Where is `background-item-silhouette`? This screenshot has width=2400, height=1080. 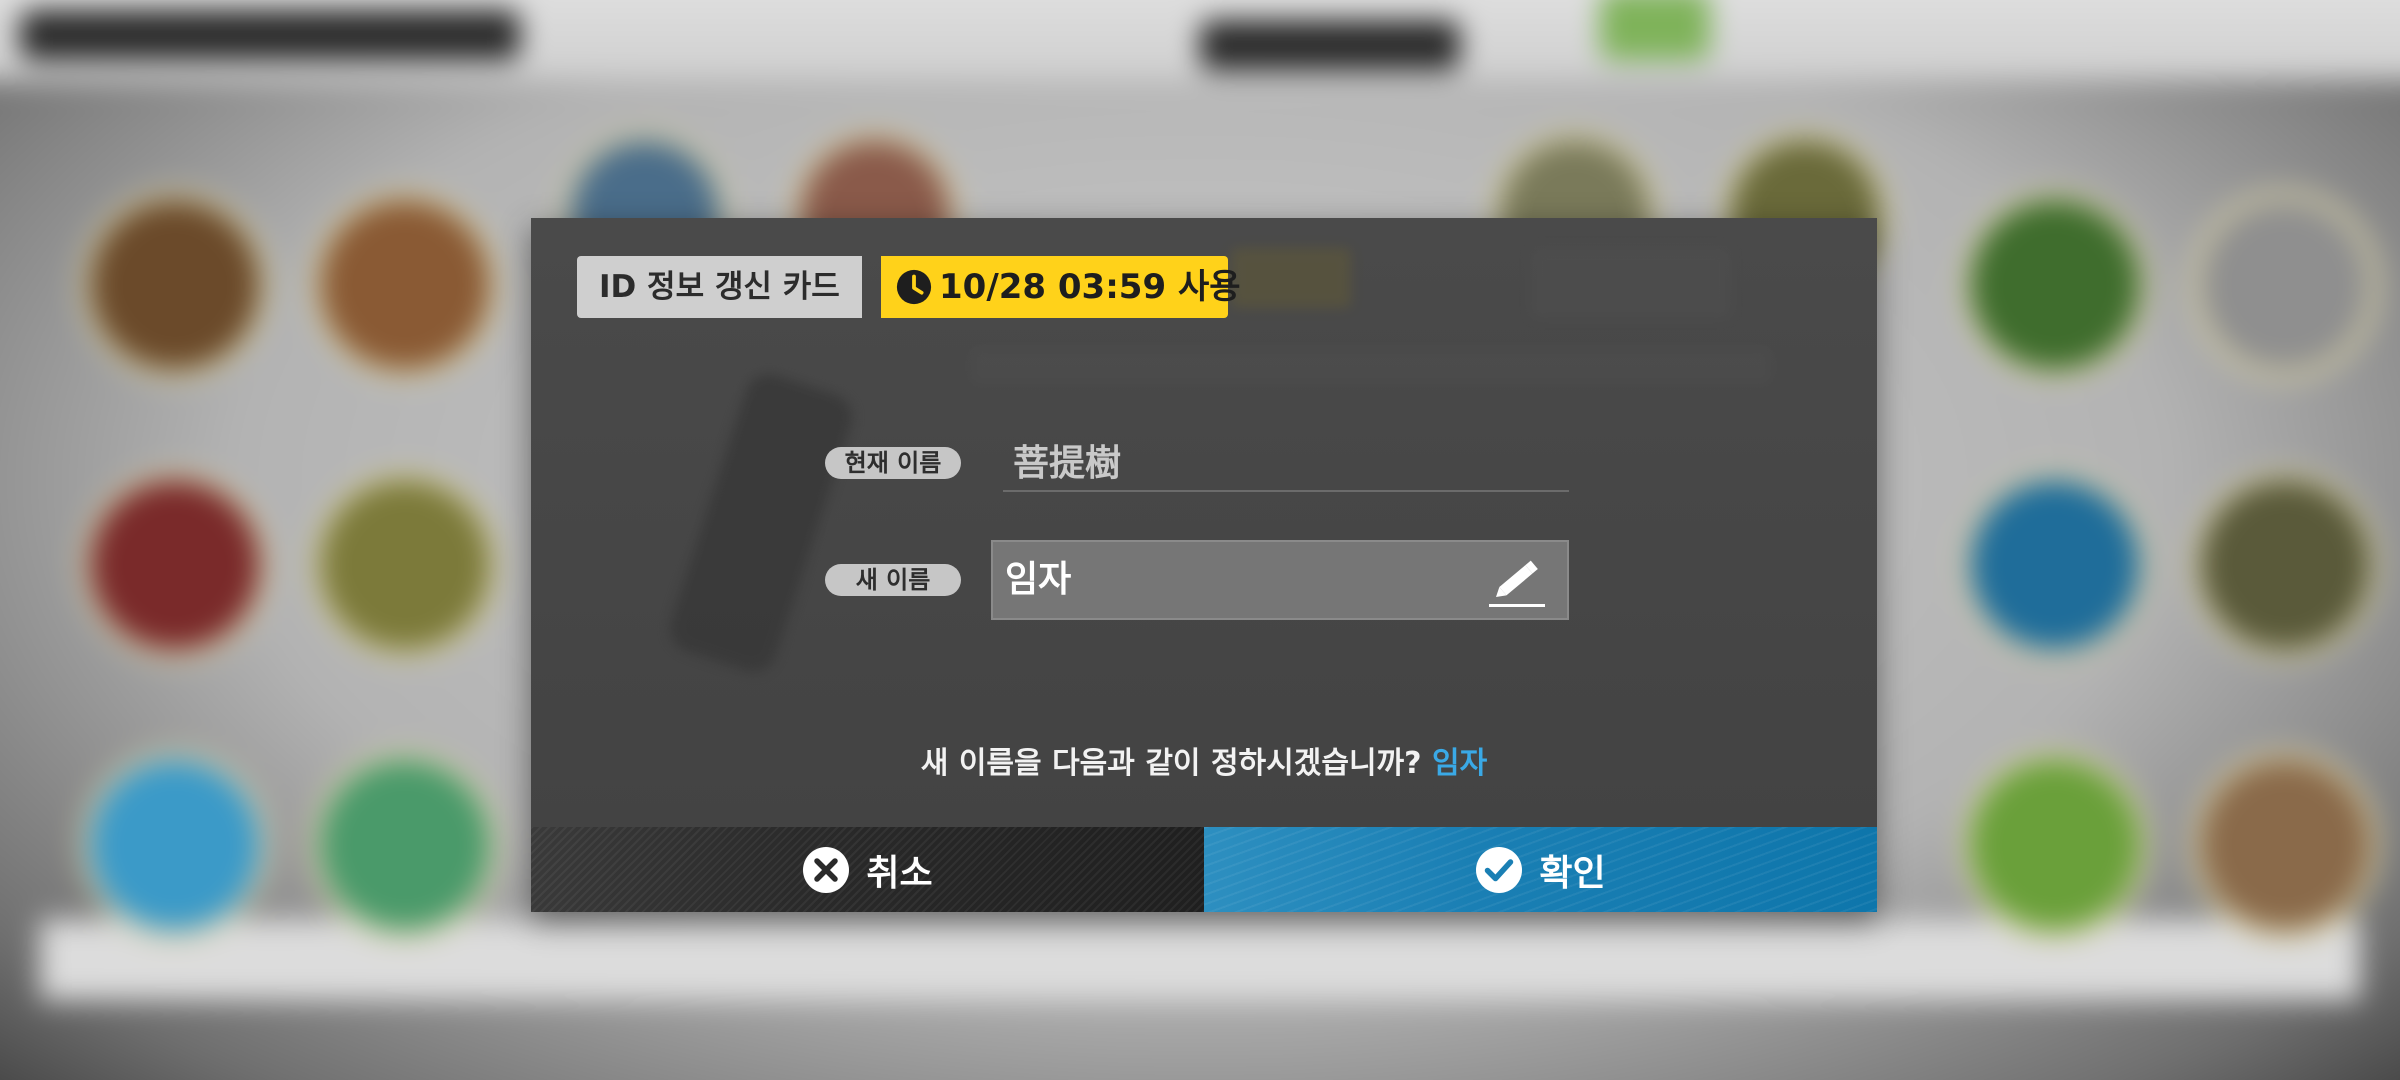
background-item-silhouette is located at coordinates (761, 523).